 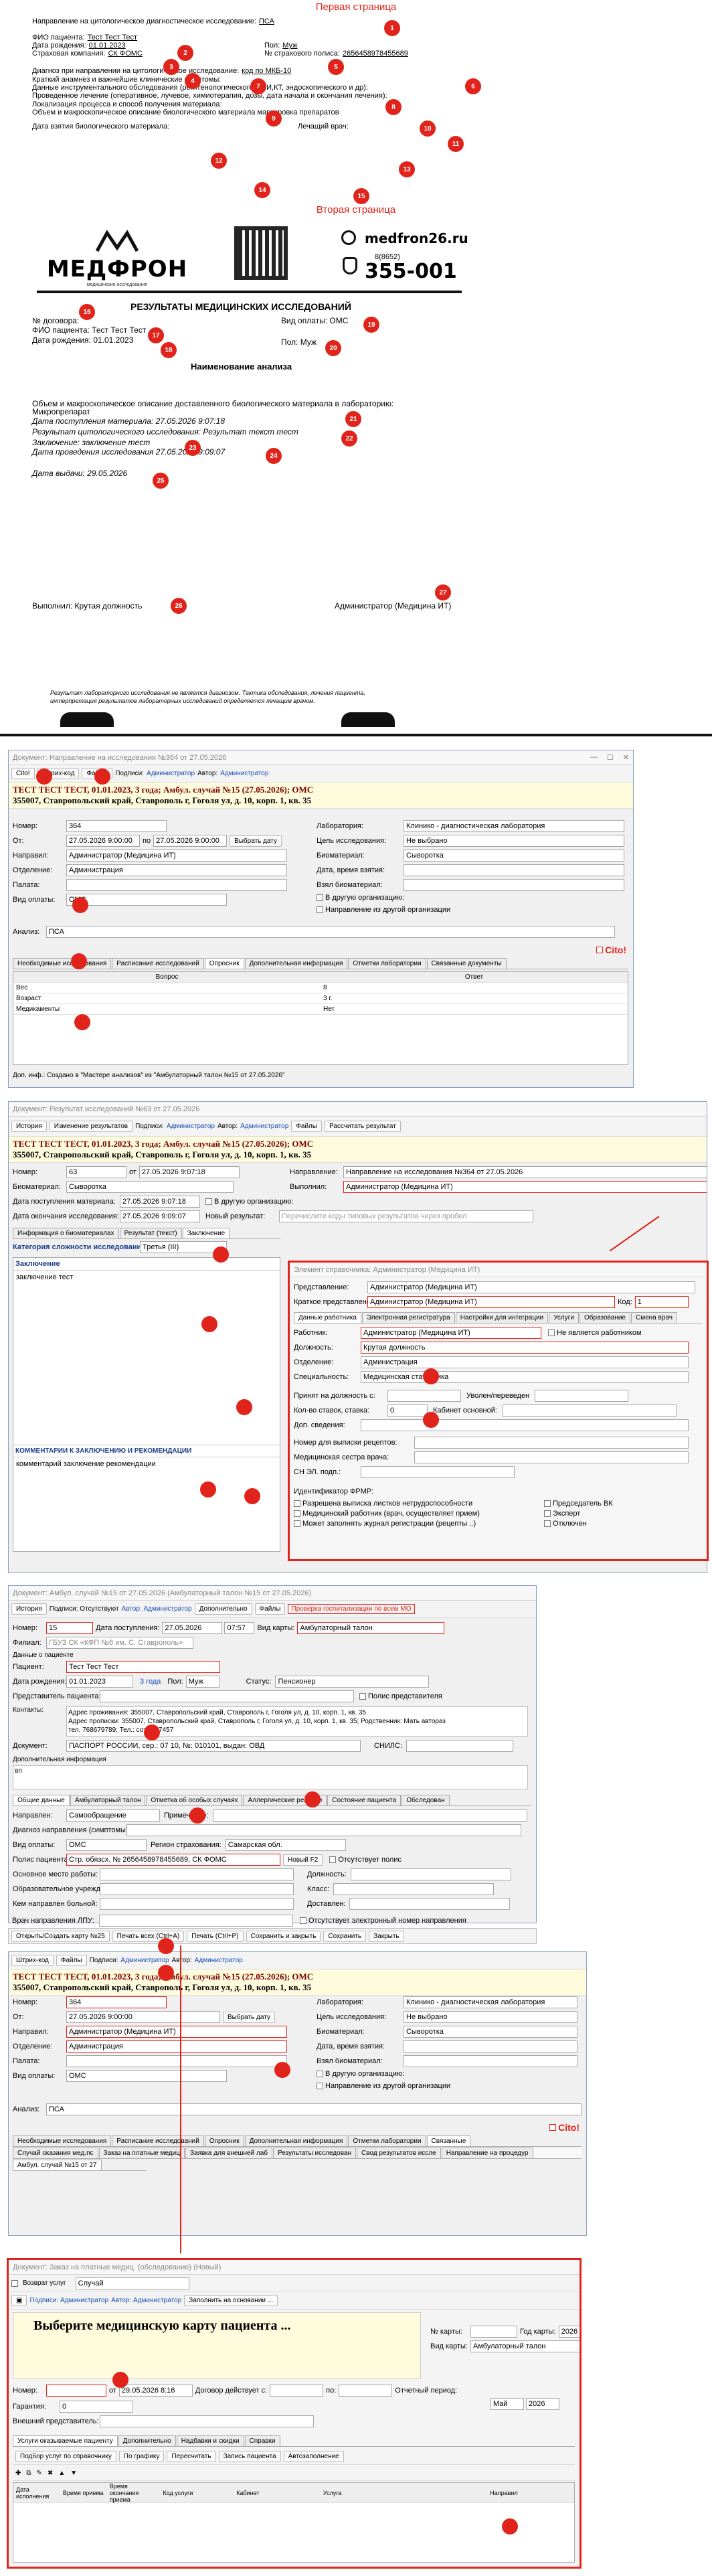 I want to click on comment-text: комментарий заключение рекомендации, so click(x=146, y=1464).